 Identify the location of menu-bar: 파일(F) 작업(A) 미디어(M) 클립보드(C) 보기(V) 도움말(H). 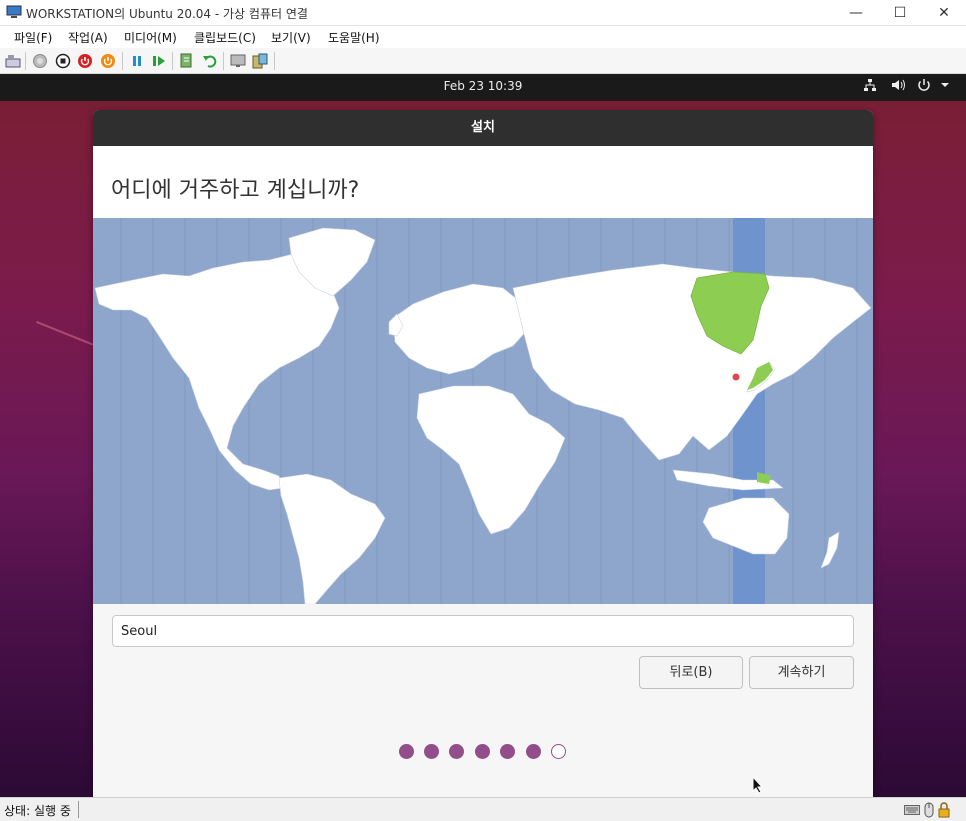
(483, 37).